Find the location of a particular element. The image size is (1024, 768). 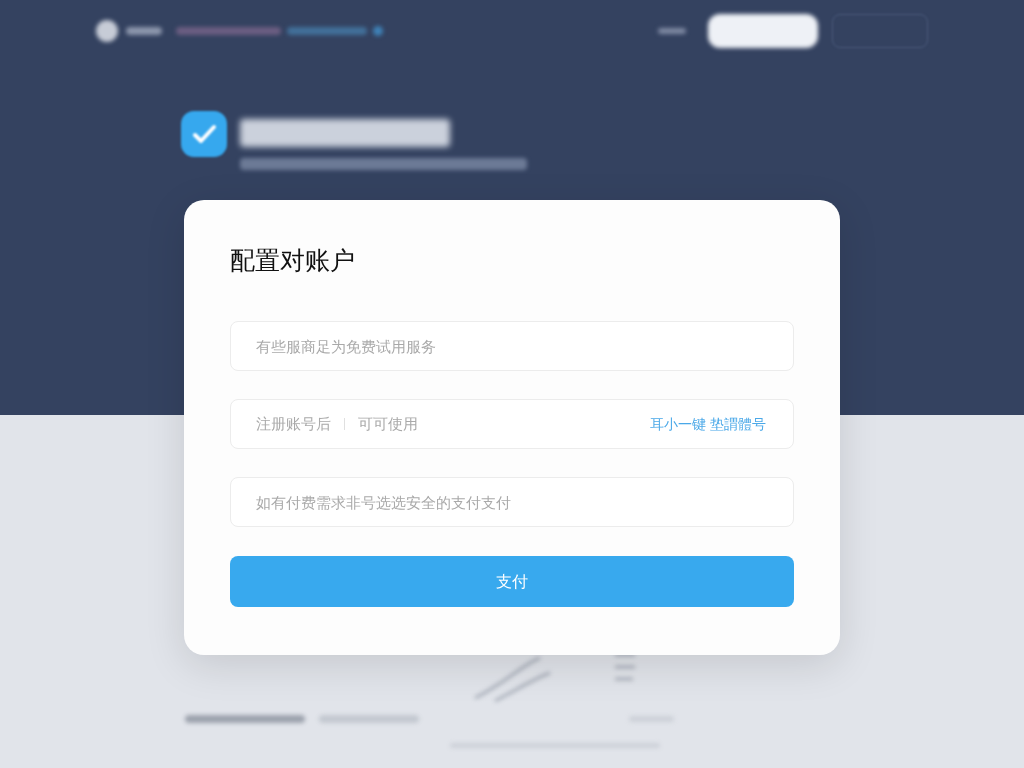

field-prefix: 注册账号后 is located at coordinates (293, 423).